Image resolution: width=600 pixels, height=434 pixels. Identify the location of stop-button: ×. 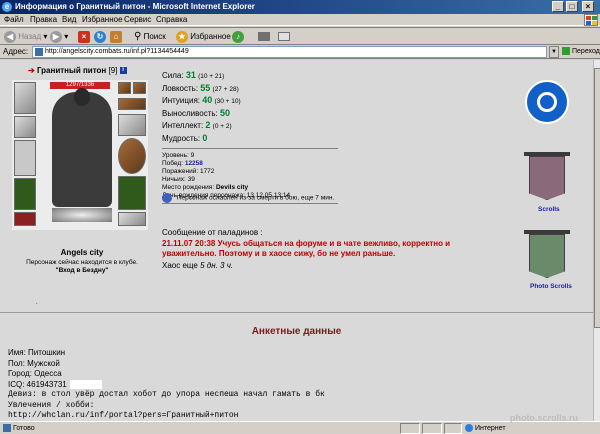
(84, 37).